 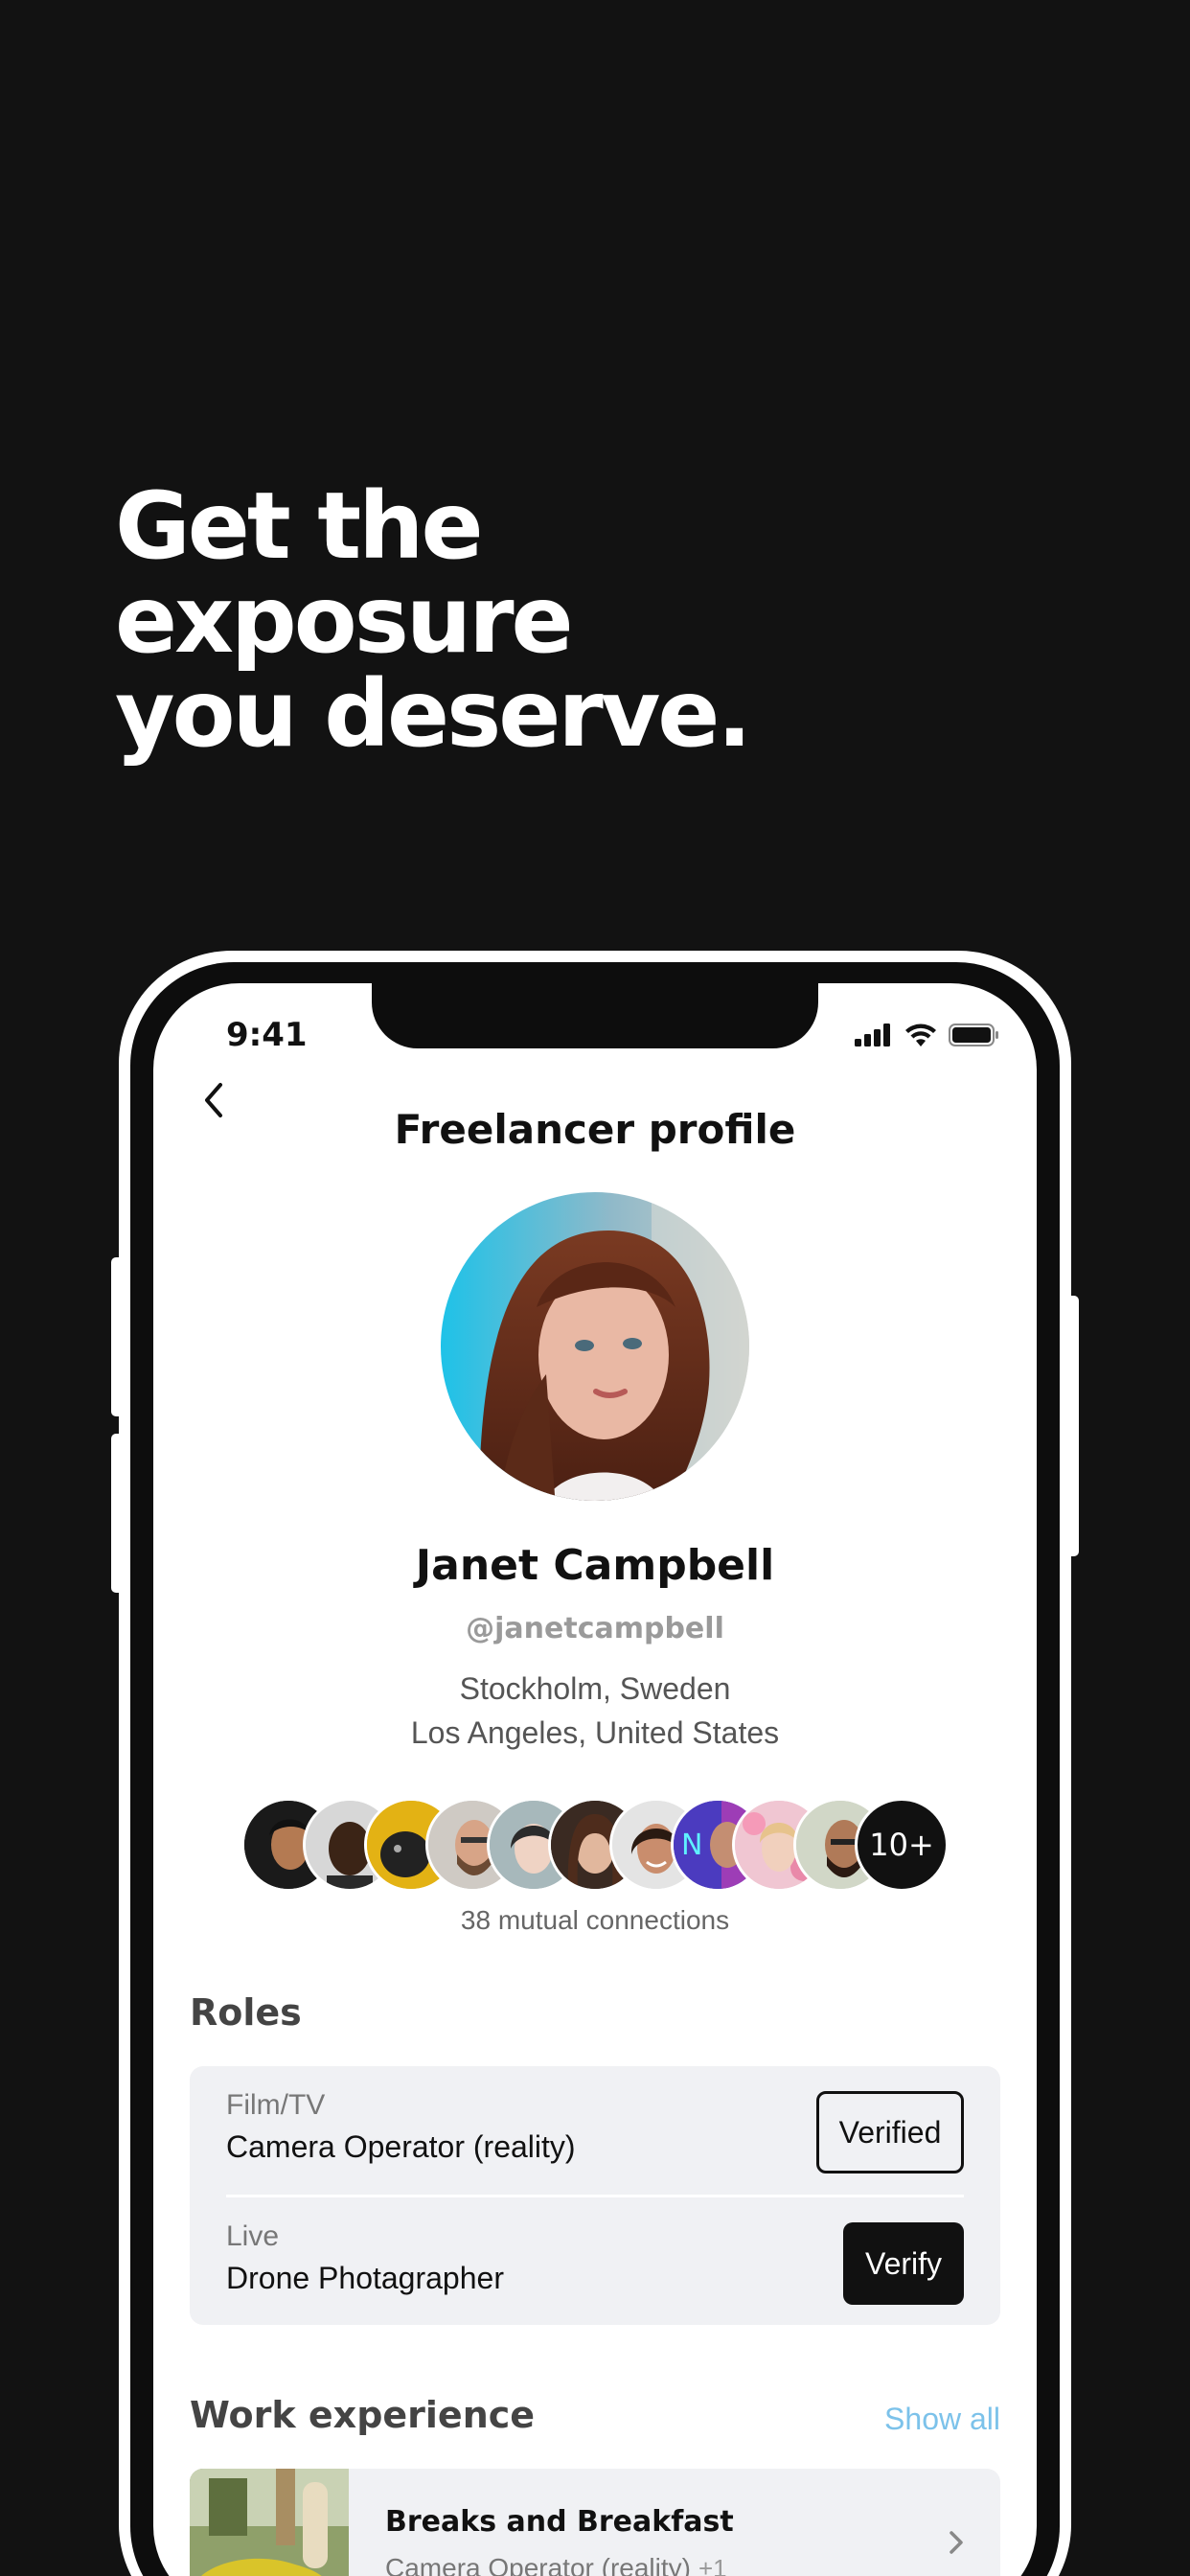 I want to click on headline: Get the exposure you deserve., so click(x=434, y=620).